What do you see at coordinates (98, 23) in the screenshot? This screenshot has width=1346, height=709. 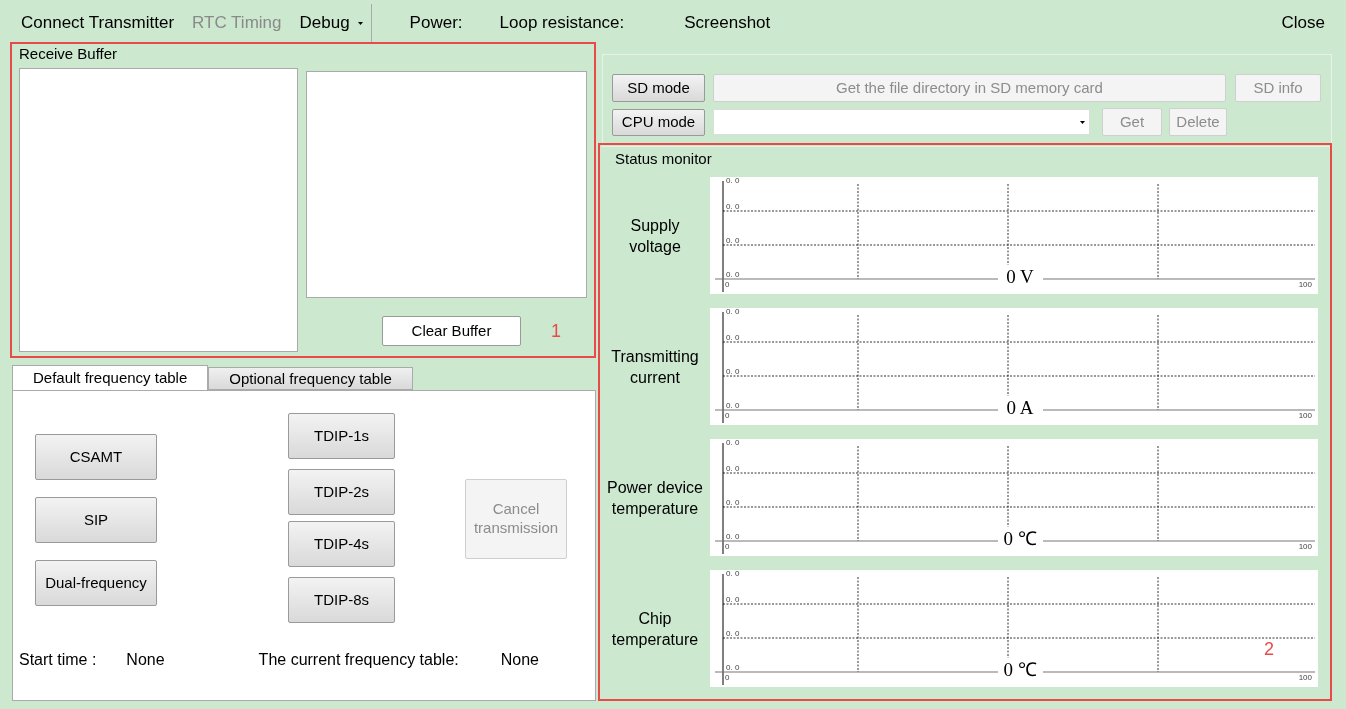 I see `menu-item: Connect Transmitter` at bounding box center [98, 23].